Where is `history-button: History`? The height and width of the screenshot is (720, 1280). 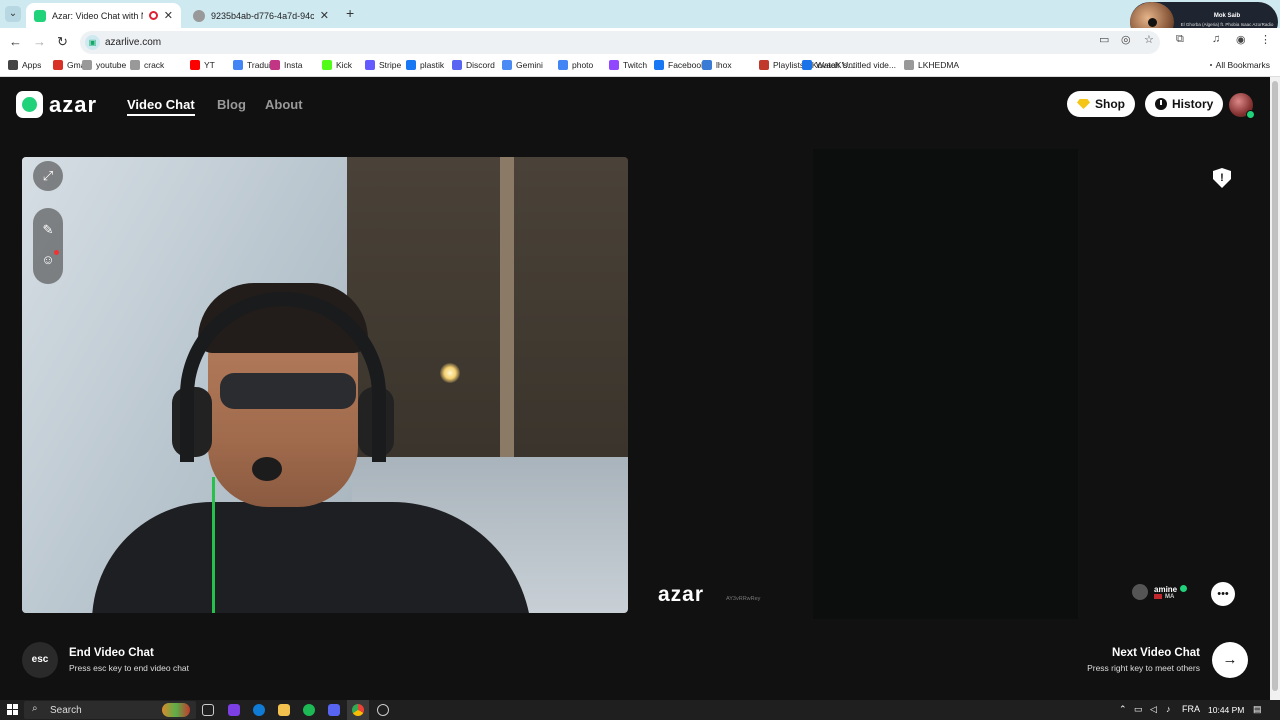 history-button: History is located at coordinates (1184, 104).